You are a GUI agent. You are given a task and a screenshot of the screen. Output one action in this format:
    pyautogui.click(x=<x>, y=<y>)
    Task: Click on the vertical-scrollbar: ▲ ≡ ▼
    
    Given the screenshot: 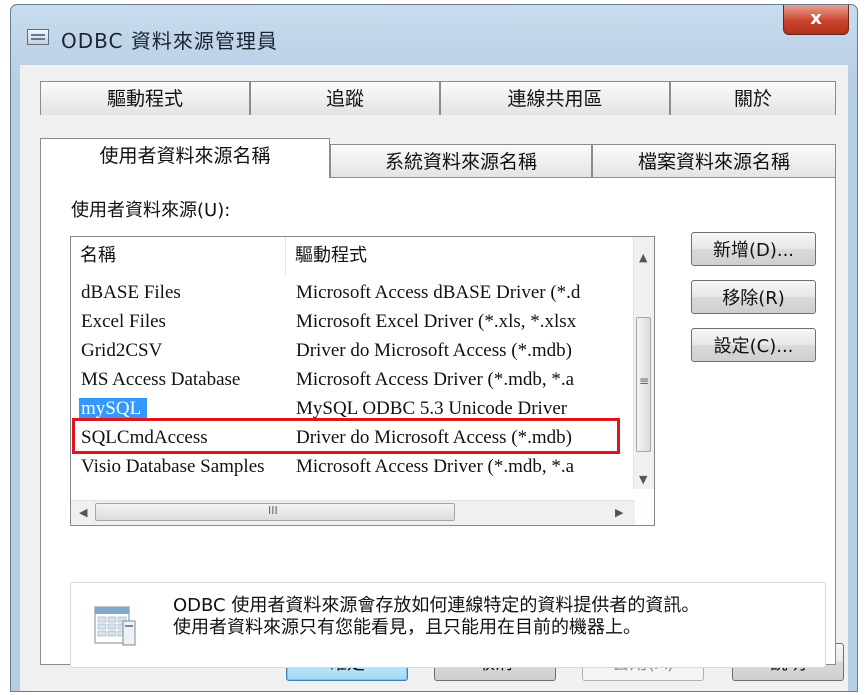 What is the action you would take?
    pyautogui.click(x=643, y=363)
    